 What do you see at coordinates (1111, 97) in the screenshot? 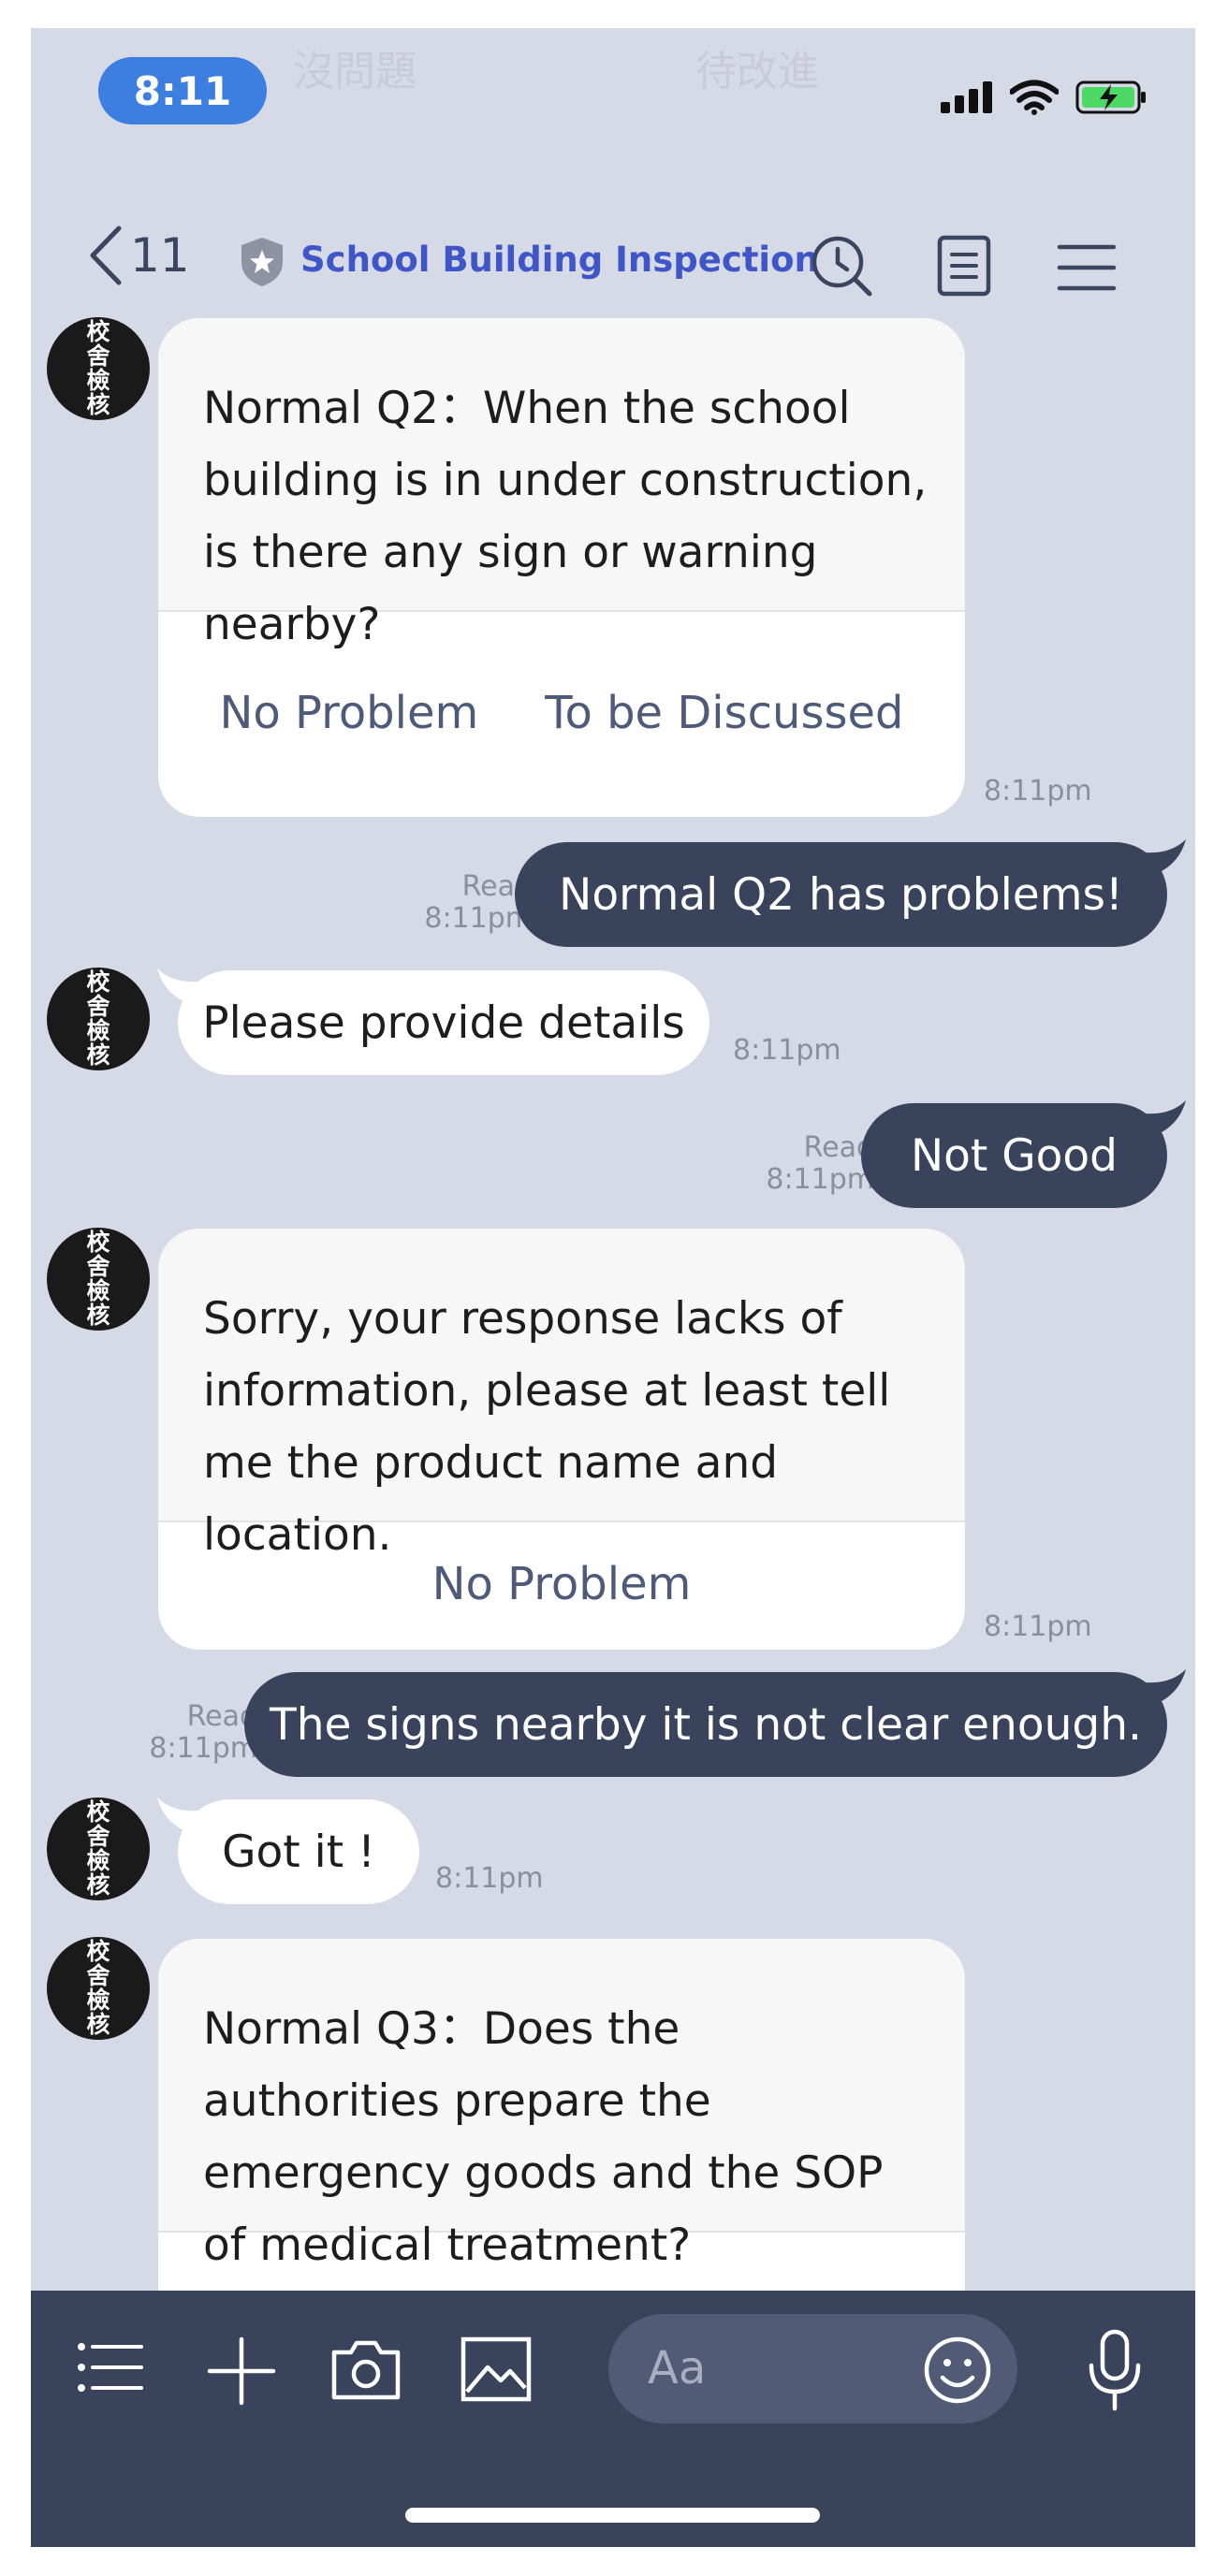
I see `battery-charging-icon` at bounding box center [1111, 97].